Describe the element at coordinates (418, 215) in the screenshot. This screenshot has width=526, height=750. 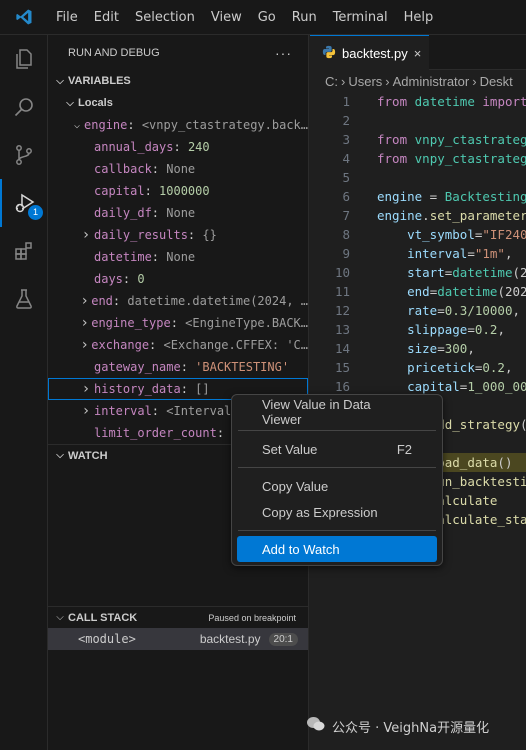
I see `code-line: 7 engine.set_parameter` at that location.